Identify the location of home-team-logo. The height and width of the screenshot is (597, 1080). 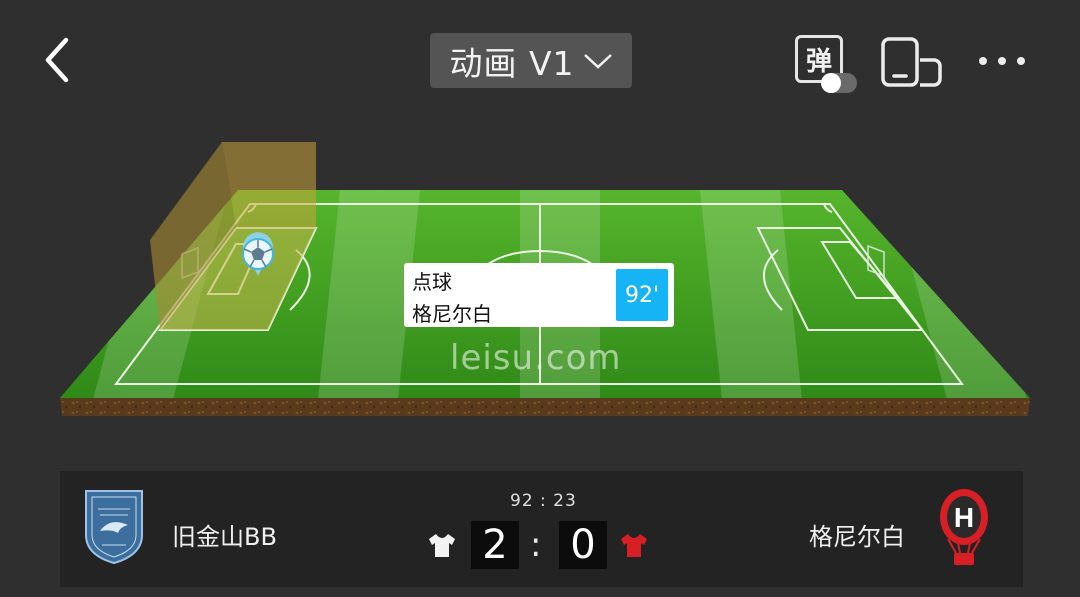
(114, 526).